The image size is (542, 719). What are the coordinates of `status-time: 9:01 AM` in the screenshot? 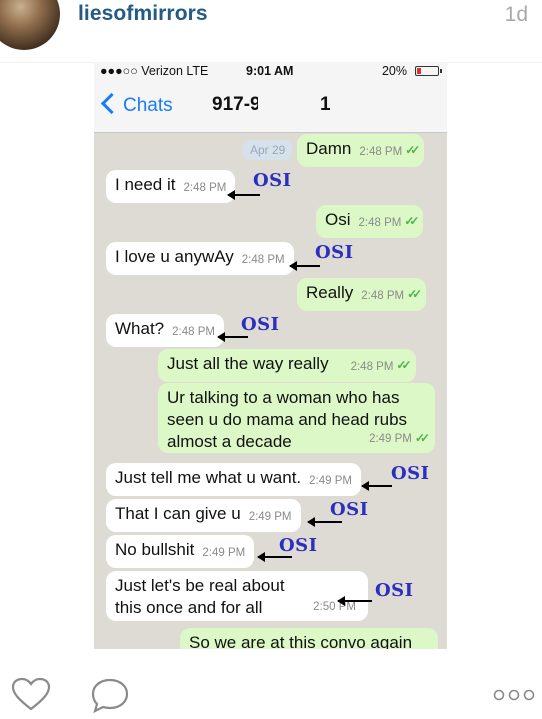 It's located at (270, 71).